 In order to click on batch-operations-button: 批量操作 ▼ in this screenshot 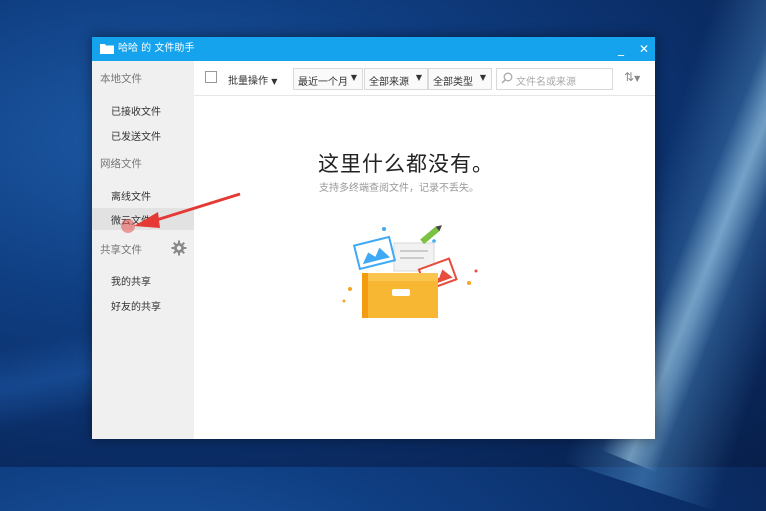, I will do `click(252, 79)`.